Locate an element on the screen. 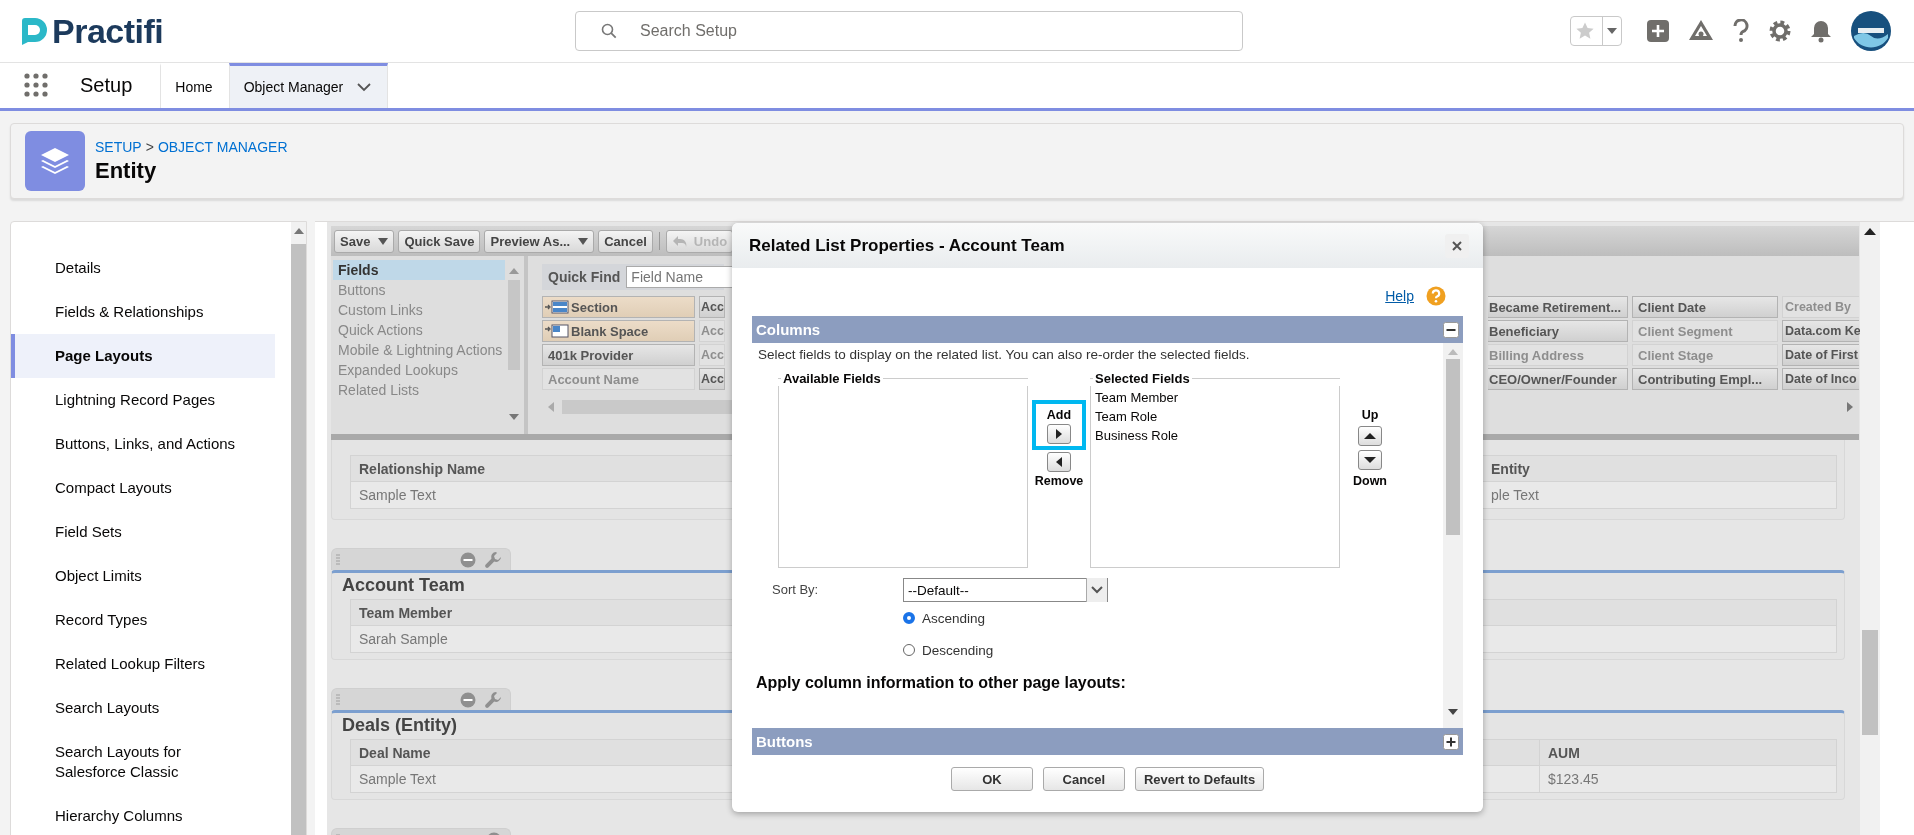 The width and height of the screenshot is (1914, 835). sidebar-item: Related Lookup Filters is located at coordinates (143, 664).